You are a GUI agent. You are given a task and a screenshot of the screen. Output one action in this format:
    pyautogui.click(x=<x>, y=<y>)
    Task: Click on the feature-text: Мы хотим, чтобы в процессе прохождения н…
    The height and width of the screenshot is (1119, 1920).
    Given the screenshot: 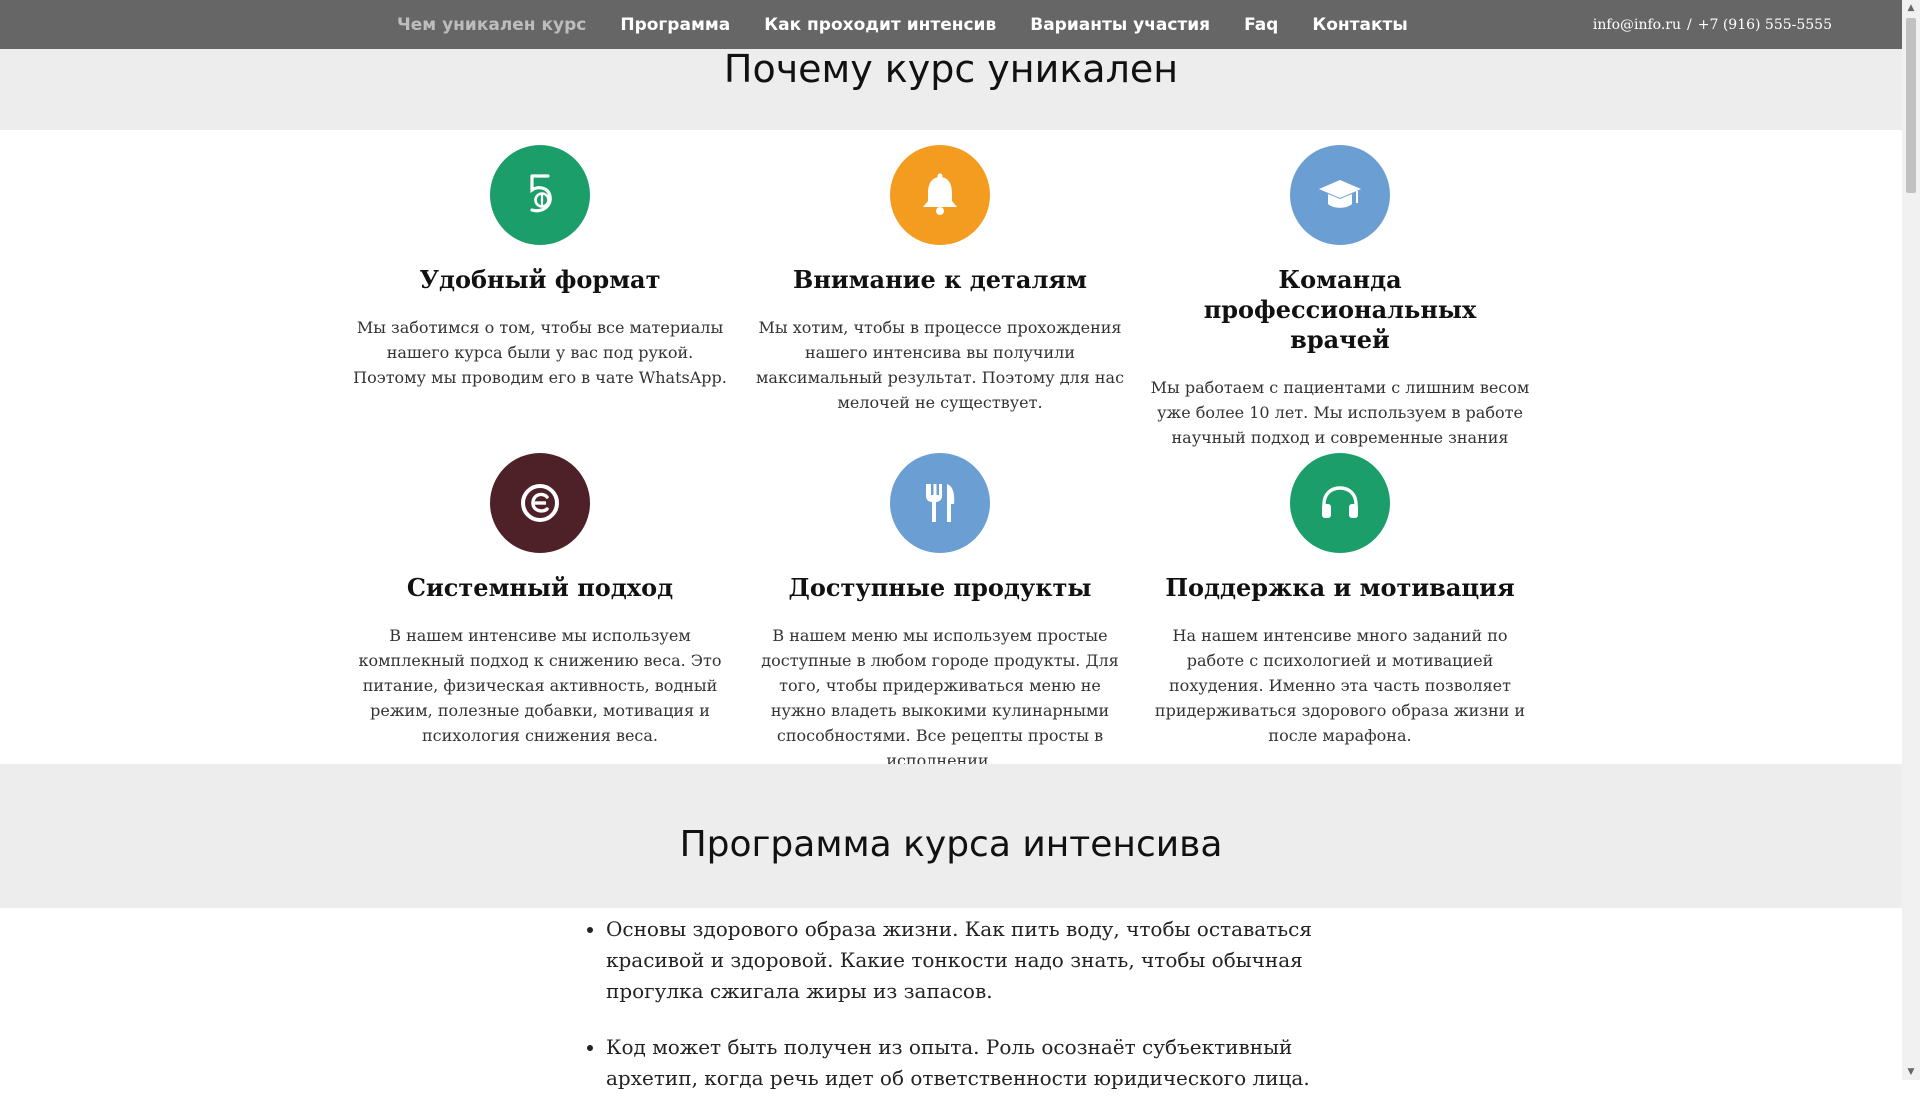 What is the action you would take?
    pyautogui.click(x=940, y=365)
    